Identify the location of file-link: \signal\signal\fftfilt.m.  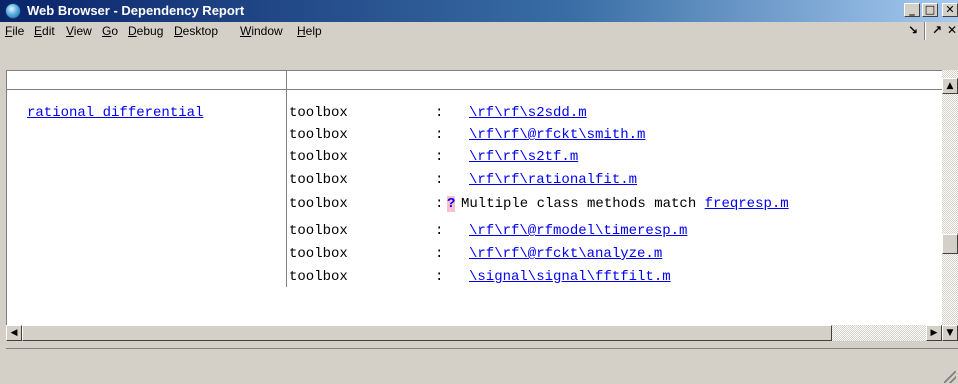
(570, 277).